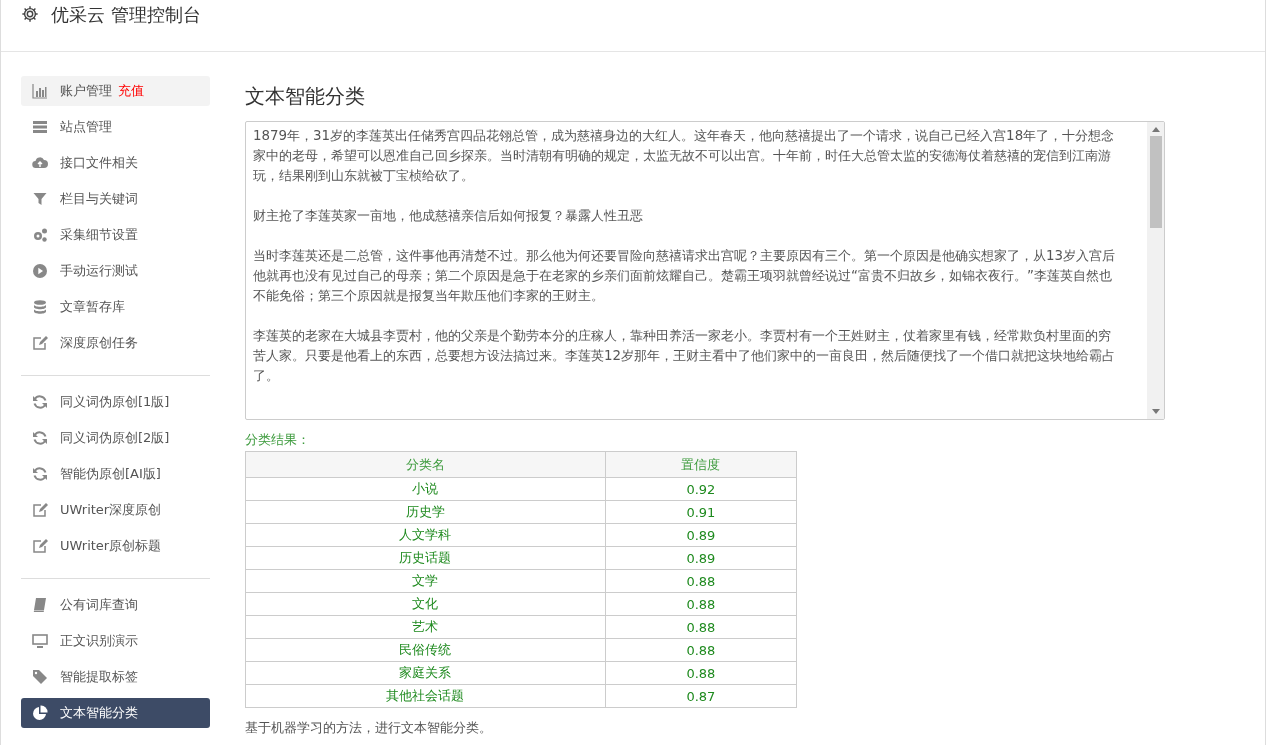 Image resolution: width=1280 pixels, height=745 pixels. I want to click on table-cell: 其他社会话题, so click(425, 696).